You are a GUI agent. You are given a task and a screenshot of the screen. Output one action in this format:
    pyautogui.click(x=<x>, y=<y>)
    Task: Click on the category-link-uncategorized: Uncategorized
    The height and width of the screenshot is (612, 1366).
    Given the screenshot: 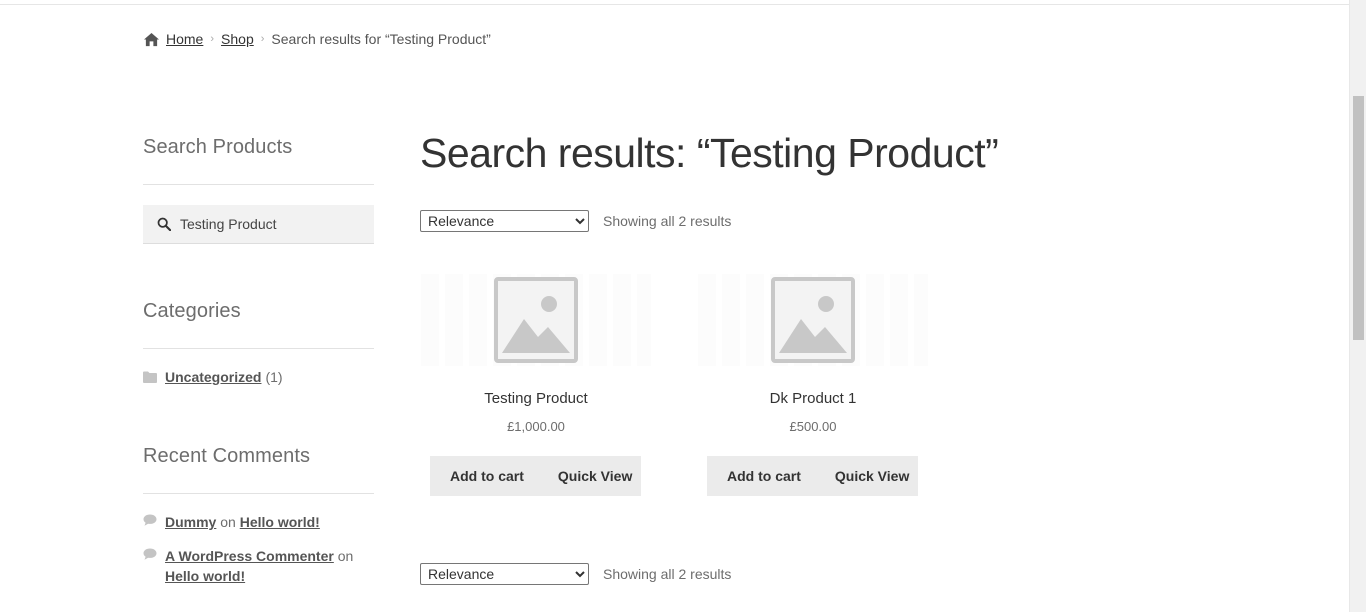 What is the action you would take?
    pyautogui.click(x=213, y=377)
    